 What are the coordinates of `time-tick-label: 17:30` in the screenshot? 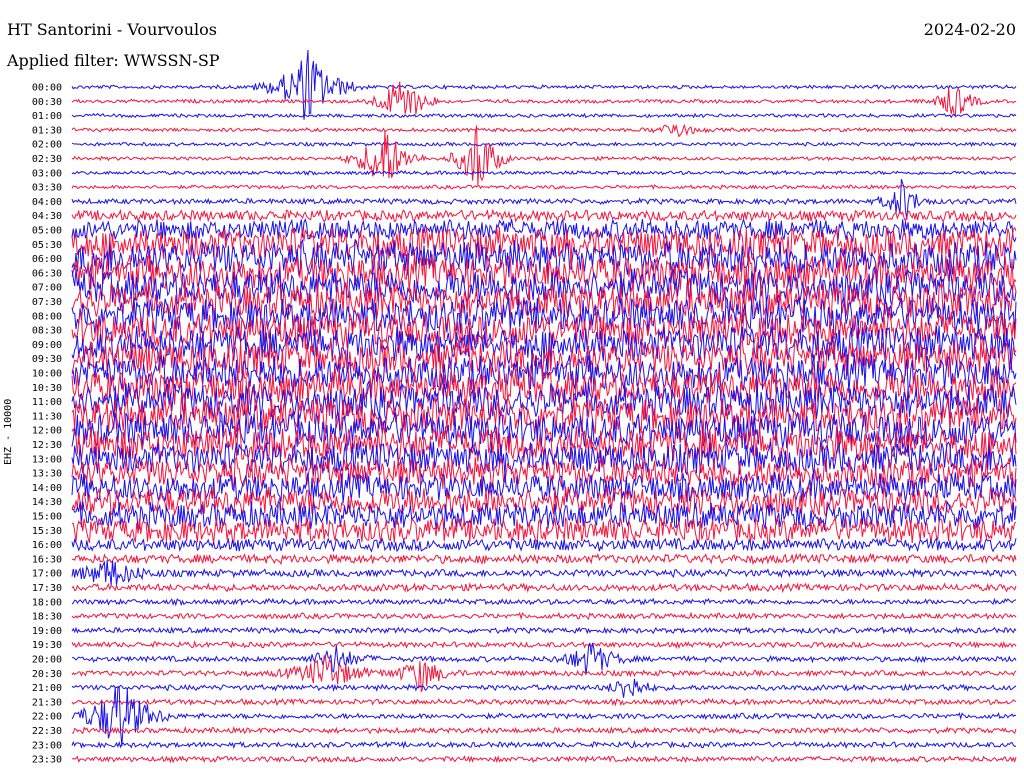 It's located at (47, 588).